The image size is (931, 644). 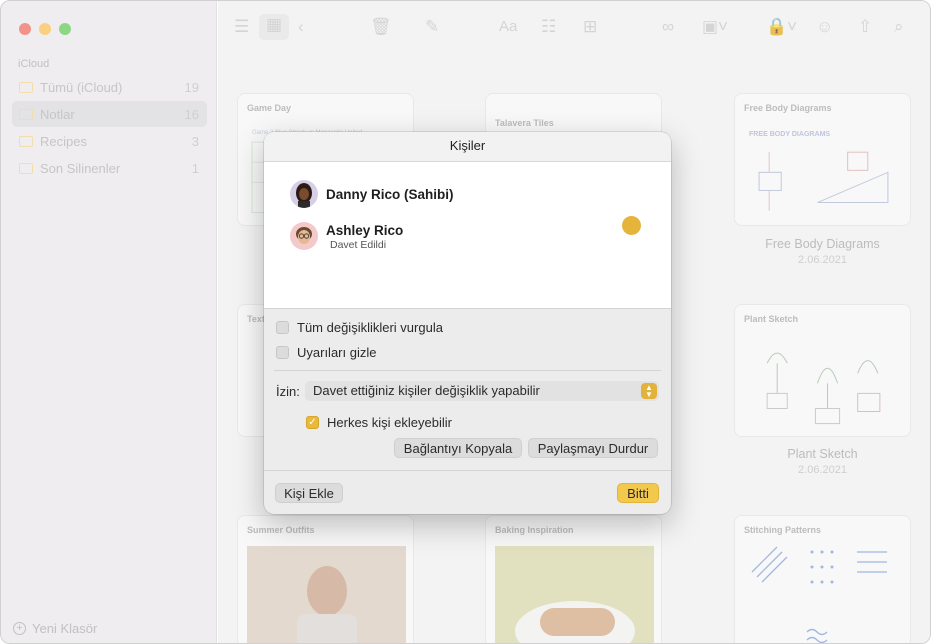 I want to click on presence-indicator, so click(x=631, y=225).